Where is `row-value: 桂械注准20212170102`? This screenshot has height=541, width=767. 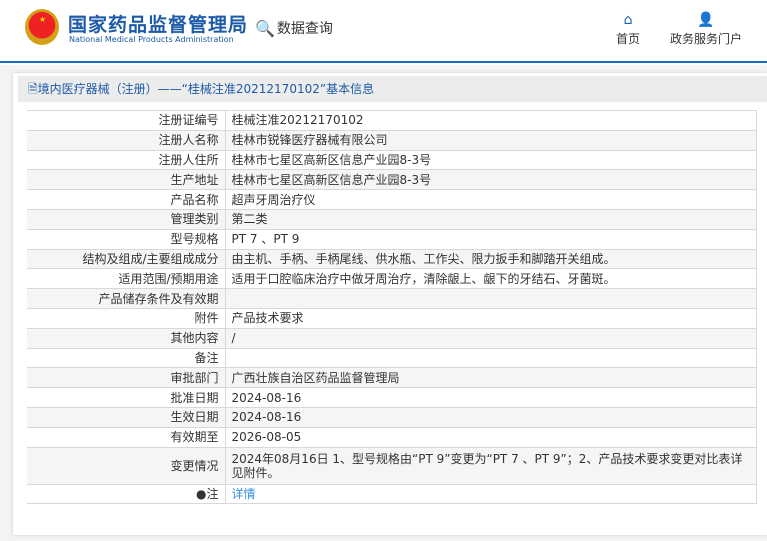 row-value: 桂械注准20212170102 is located at coordinates (490, 120).